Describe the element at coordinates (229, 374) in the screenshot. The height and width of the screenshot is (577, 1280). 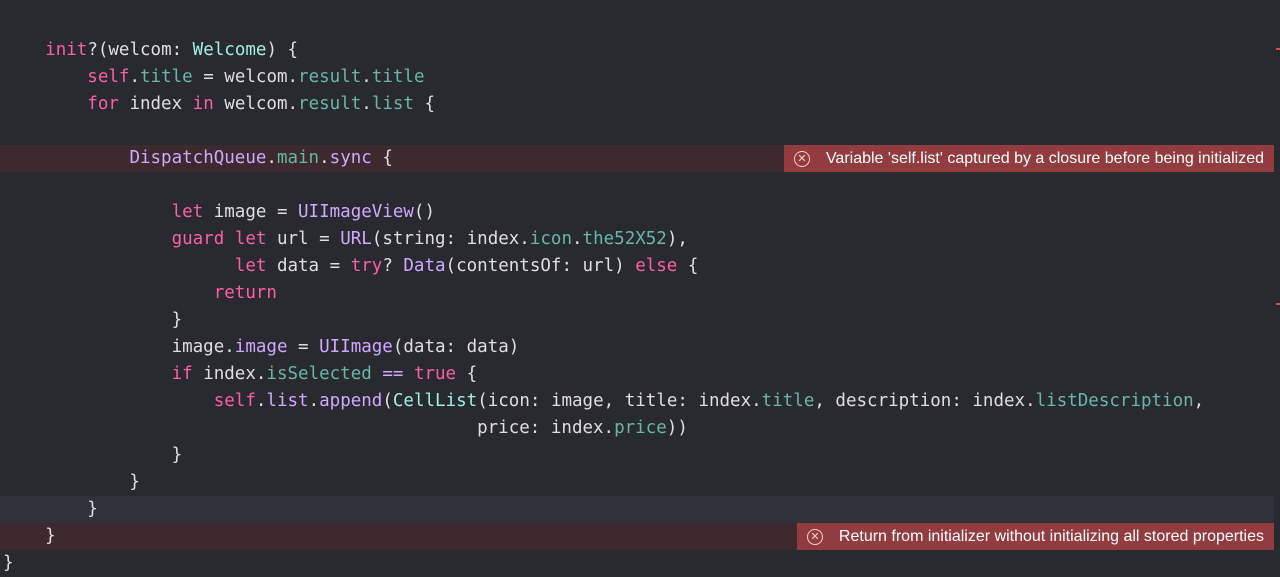
I see `code-token: index.` at that location.